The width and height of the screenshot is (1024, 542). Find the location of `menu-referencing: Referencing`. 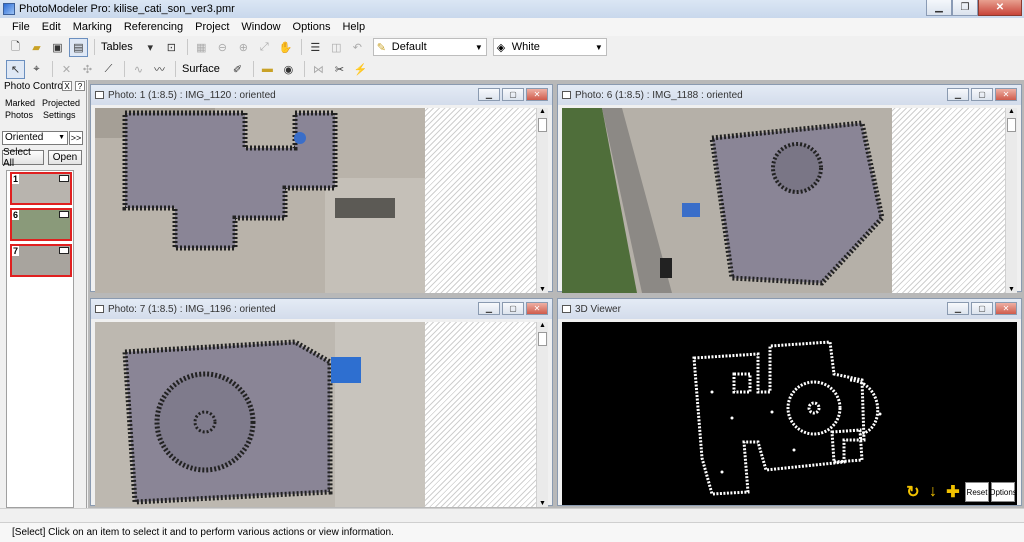

menu-referencing: Referencing is located at coordinates (153, 27).